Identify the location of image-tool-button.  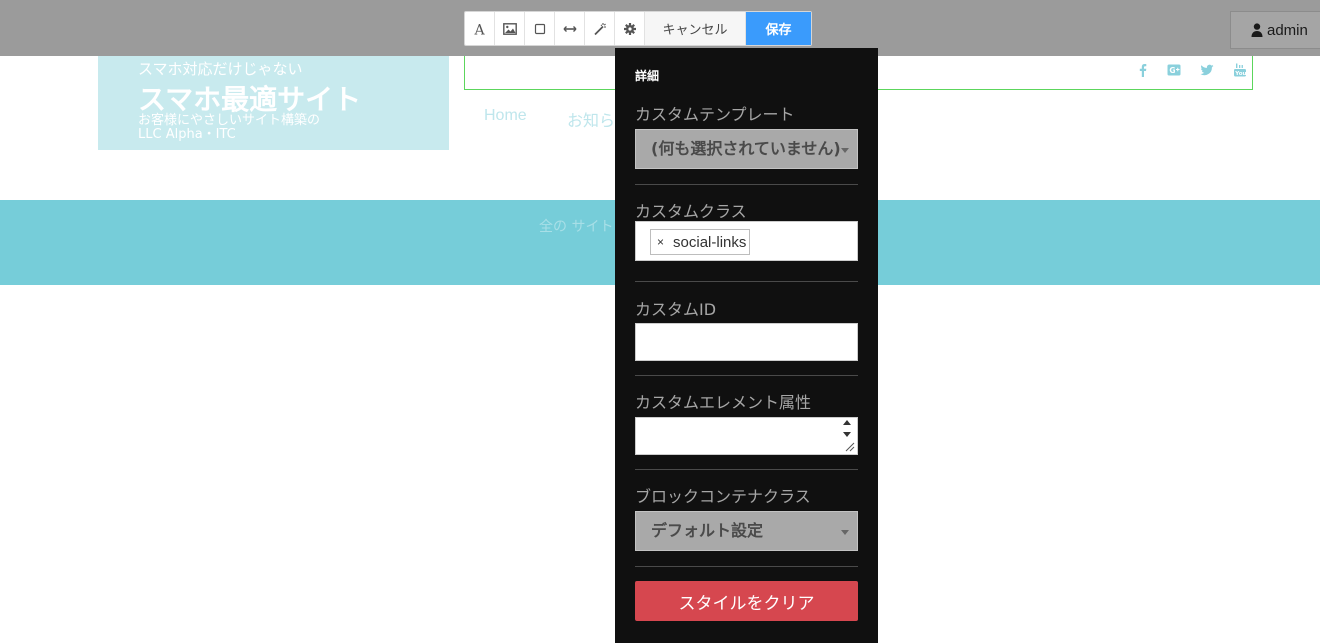
(510, 28).